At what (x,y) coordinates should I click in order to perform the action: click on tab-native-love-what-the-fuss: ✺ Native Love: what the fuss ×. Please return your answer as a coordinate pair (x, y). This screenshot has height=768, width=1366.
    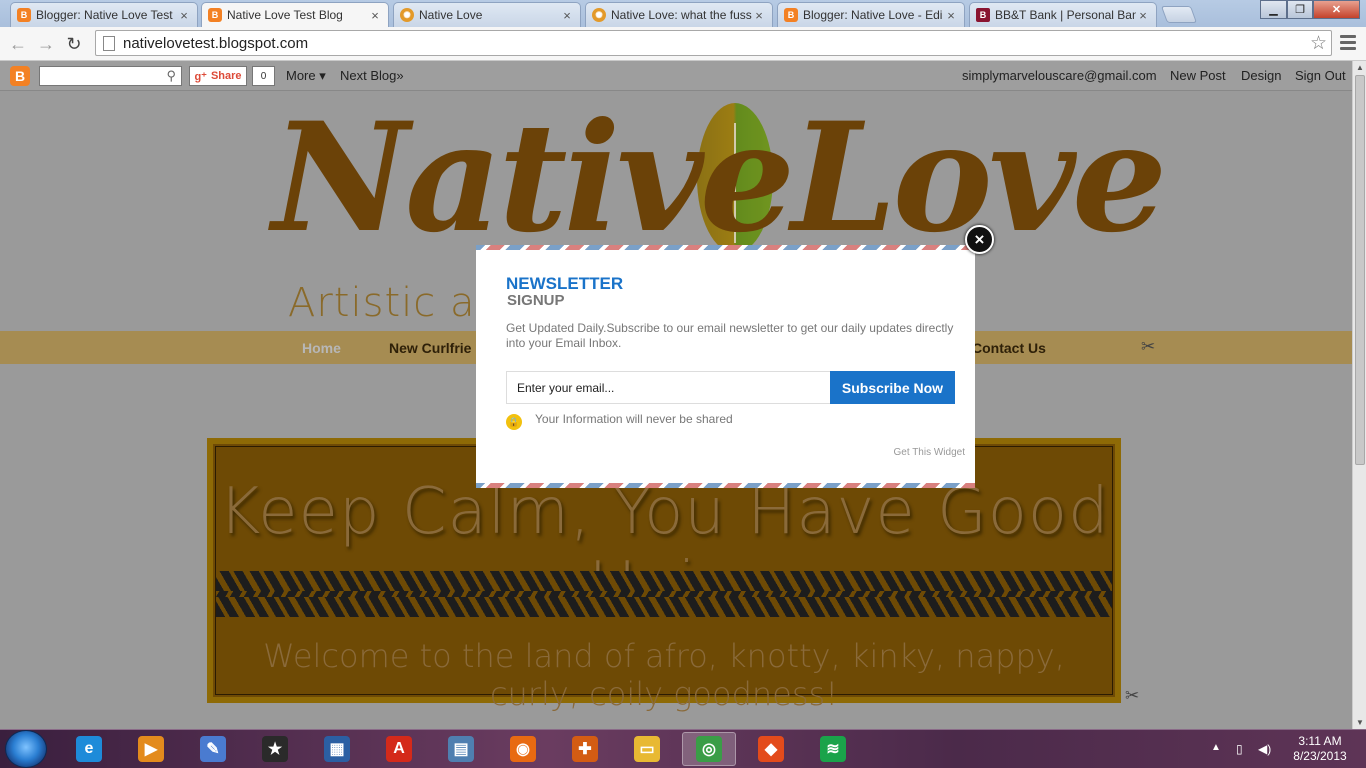
    Looking at the image, I should click on (679, 14).